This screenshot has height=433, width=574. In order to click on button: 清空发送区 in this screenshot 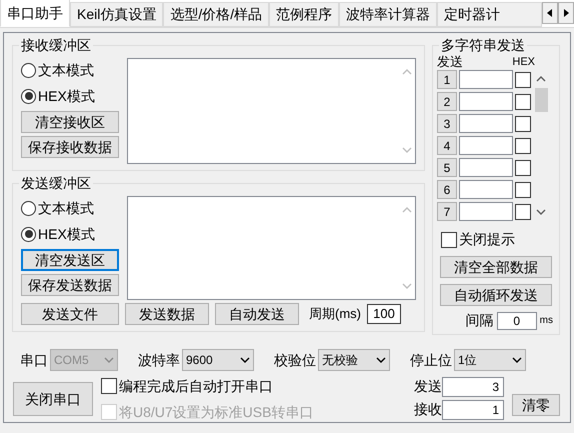, I will do `click(70, 260)`.